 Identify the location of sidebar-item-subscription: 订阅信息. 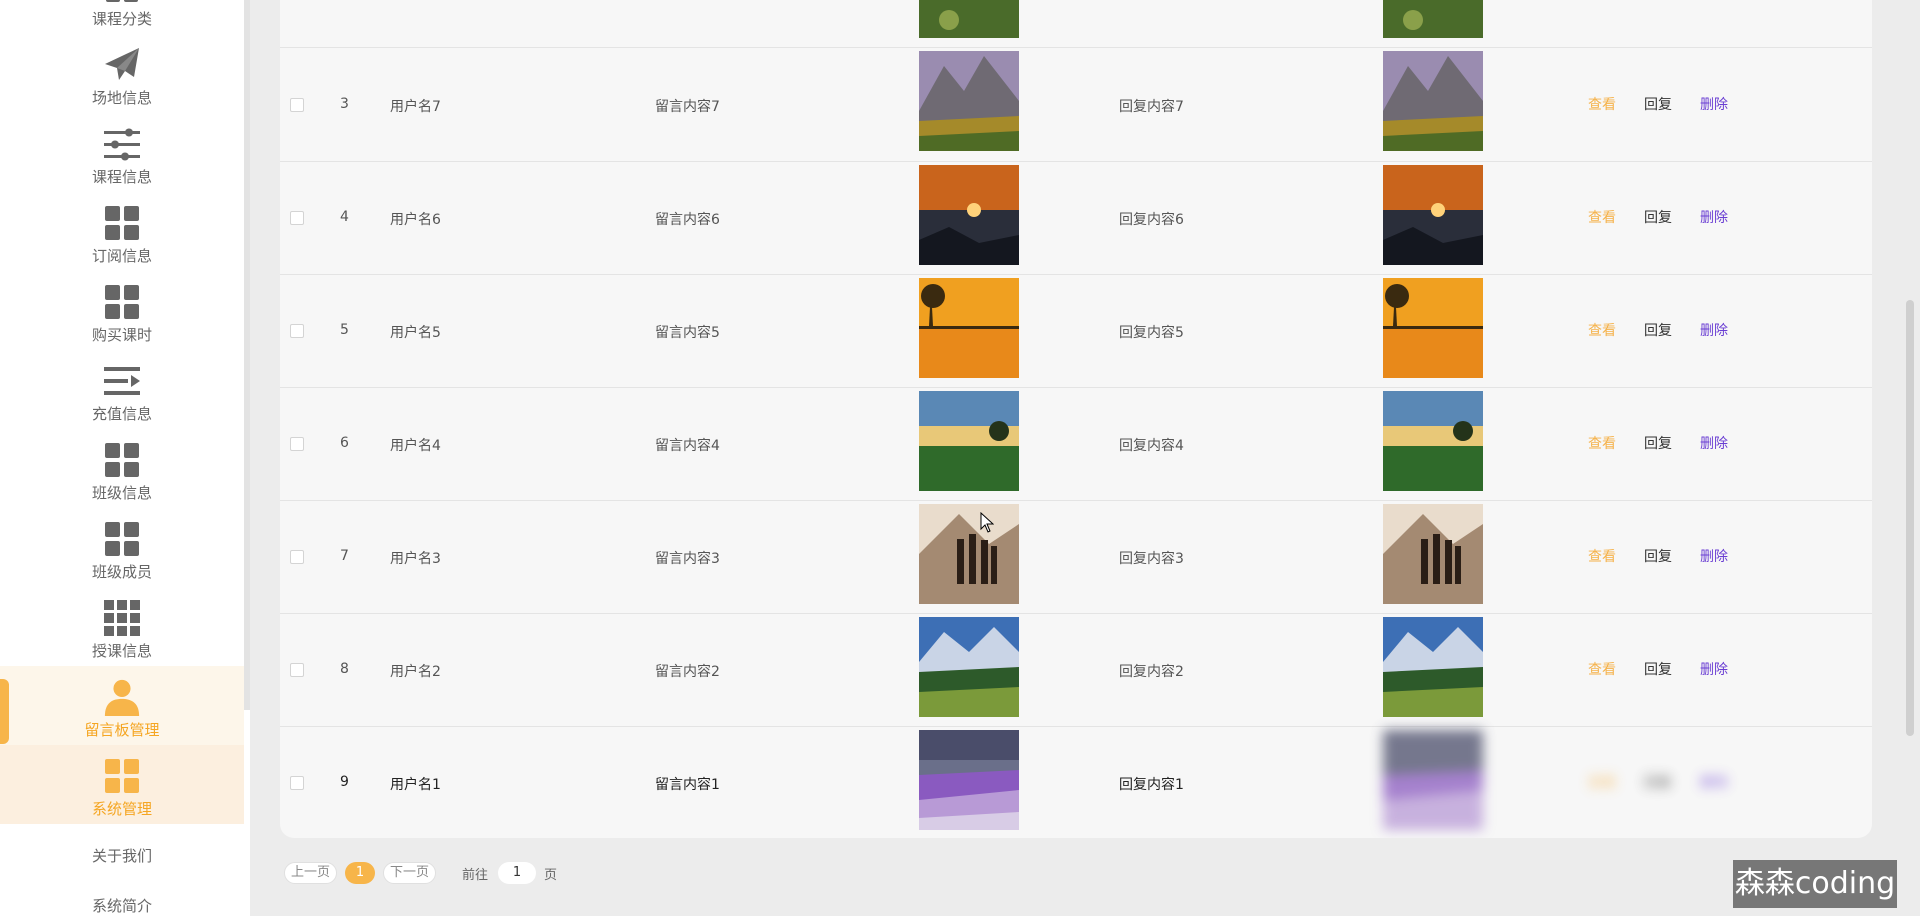
(122, 231).